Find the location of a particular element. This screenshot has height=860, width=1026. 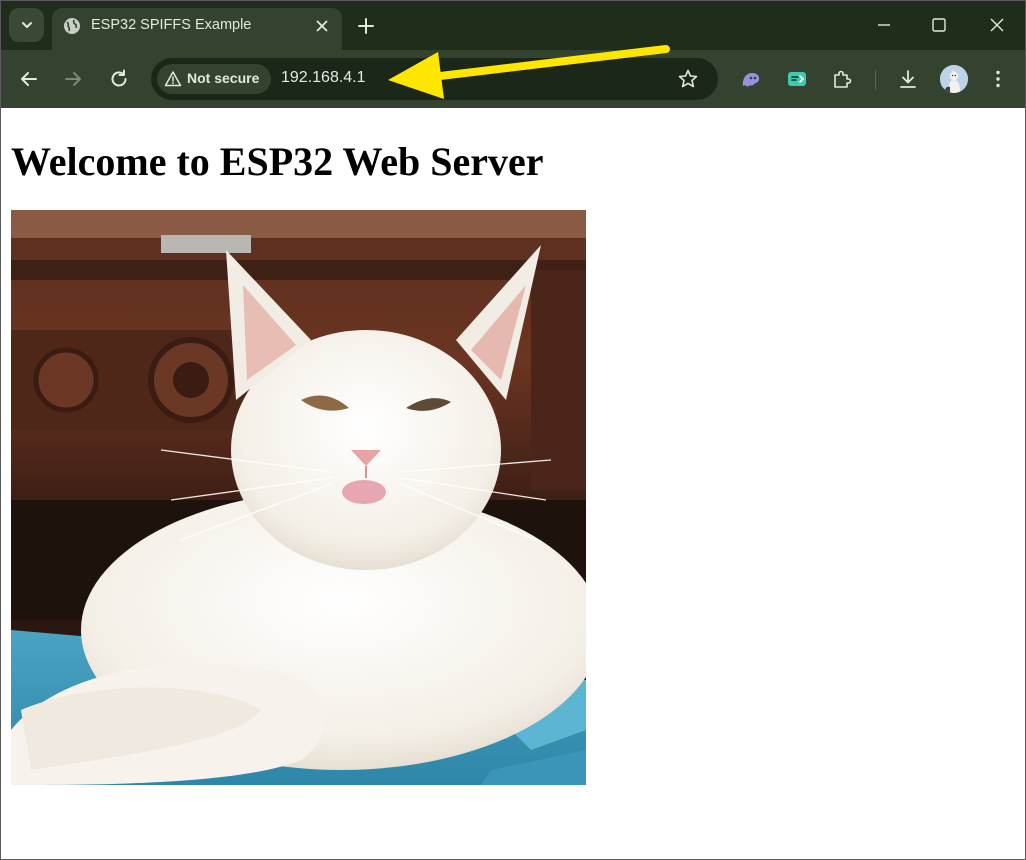

forward-arrow-icon is located at coordinates (73, 79).